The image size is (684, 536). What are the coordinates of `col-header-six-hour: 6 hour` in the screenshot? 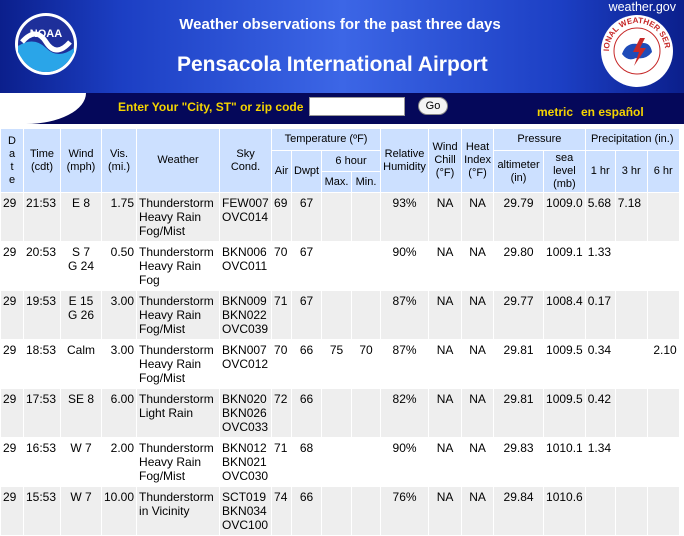 It's located at (351, 161).